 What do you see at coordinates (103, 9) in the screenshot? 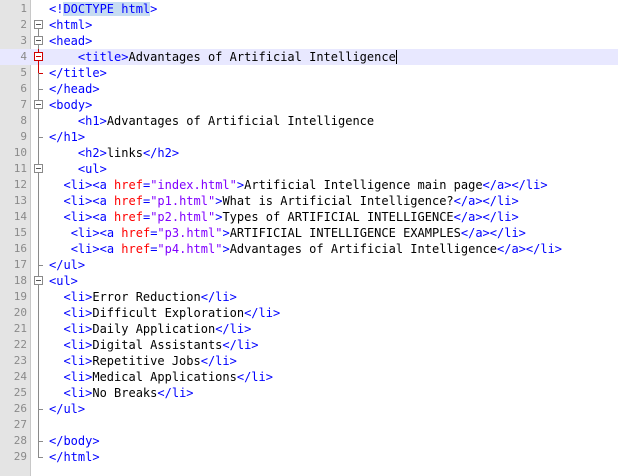
I see `code-text: <!DOCTYPE html>` at bounding box center [103, 9].